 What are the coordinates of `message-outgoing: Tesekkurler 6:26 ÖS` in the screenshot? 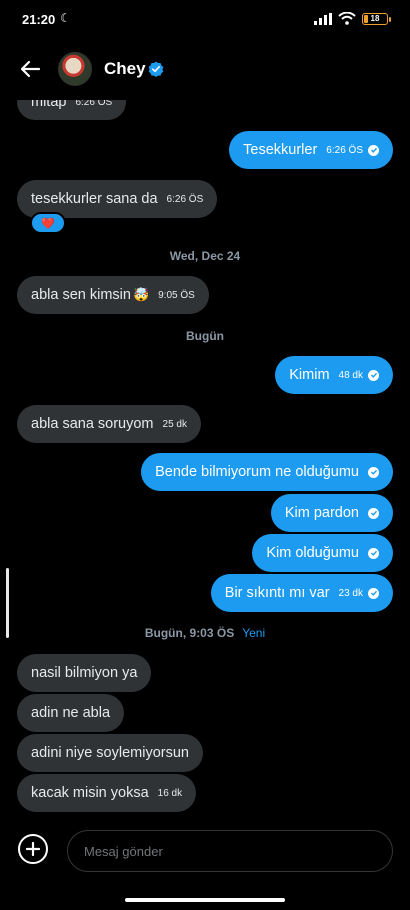 It's located at (311, 150).